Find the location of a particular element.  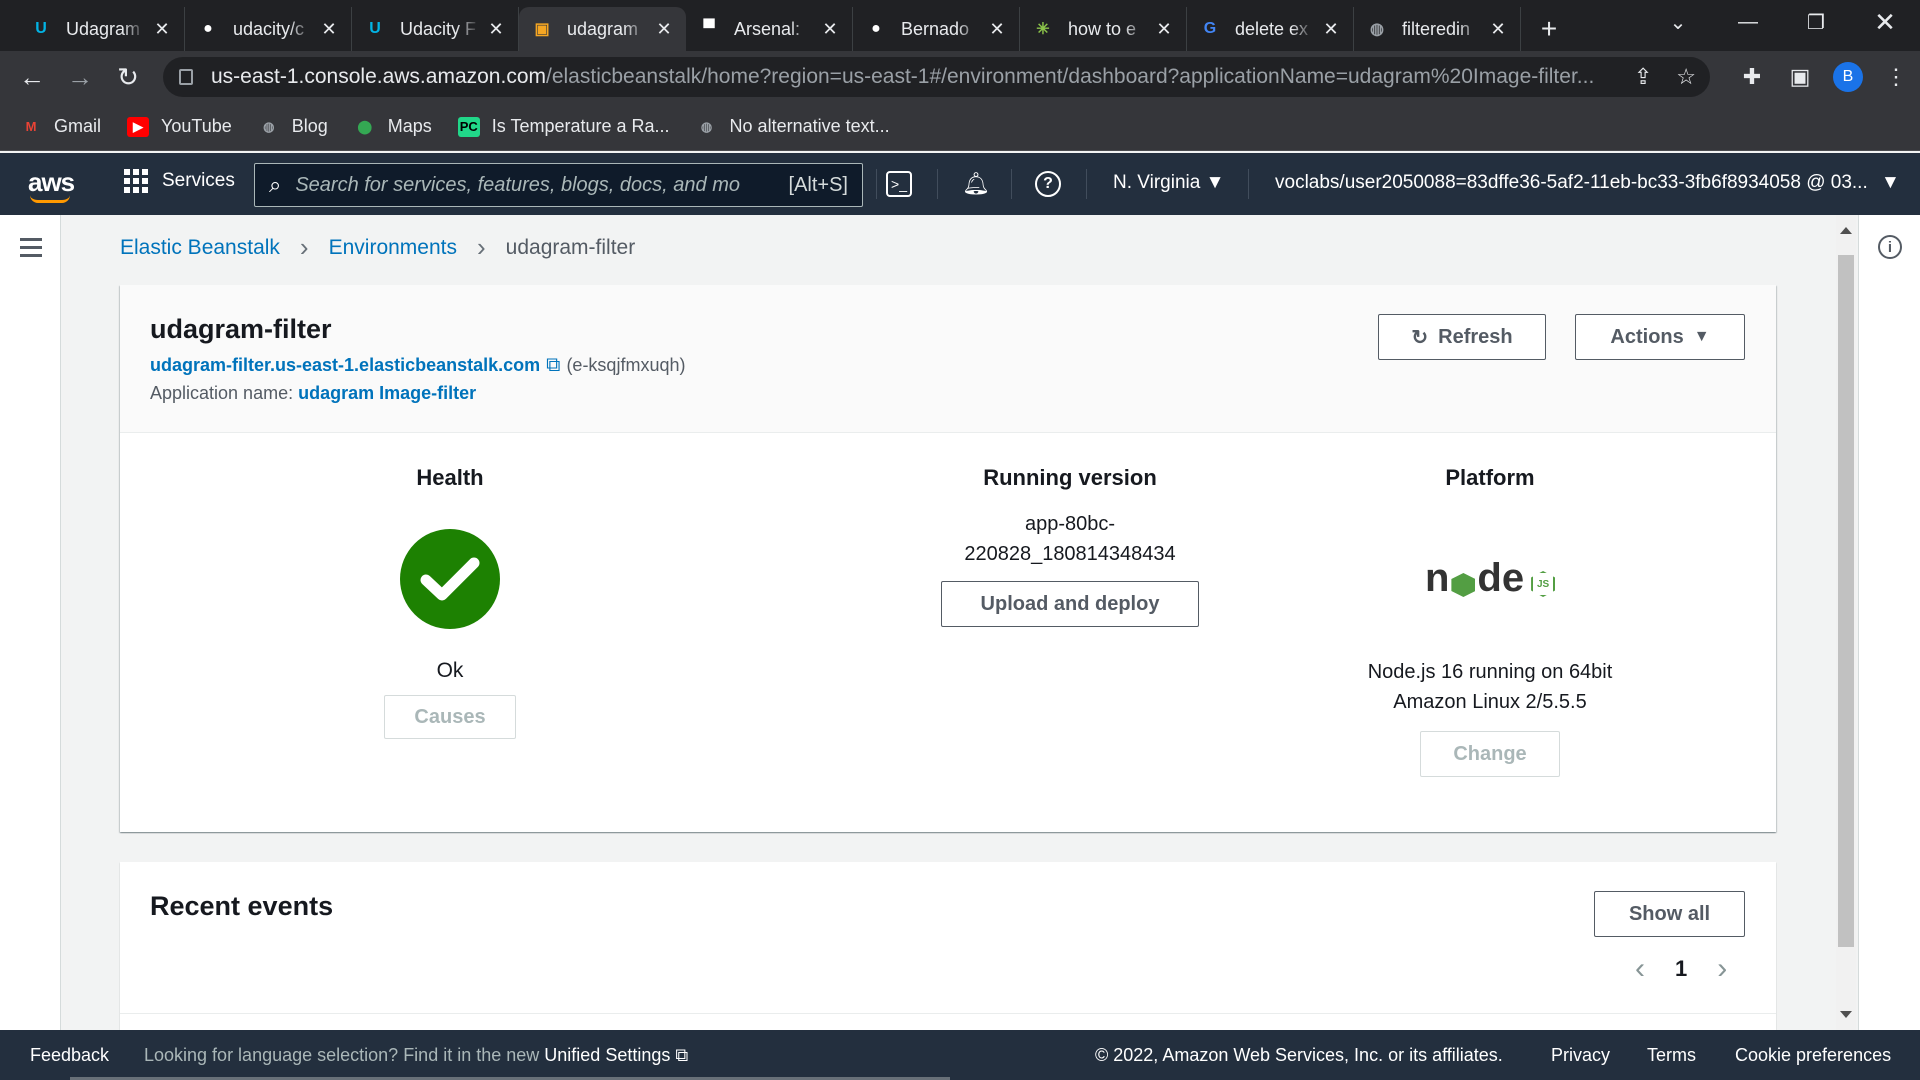

region-label: N. Virginia is located at coordinates (1157, 182).